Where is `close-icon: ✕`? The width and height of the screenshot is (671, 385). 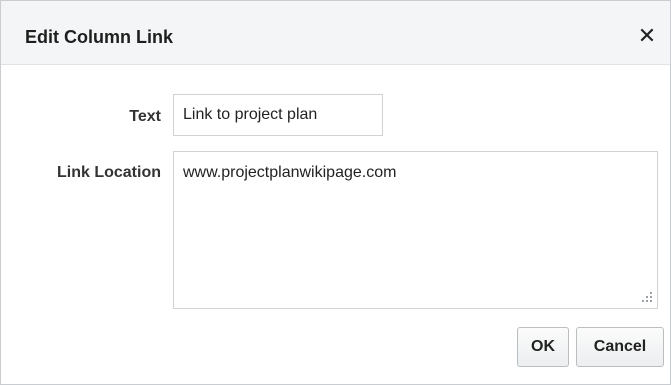 close-icon: ✕ is located at coordinates (647, 36).